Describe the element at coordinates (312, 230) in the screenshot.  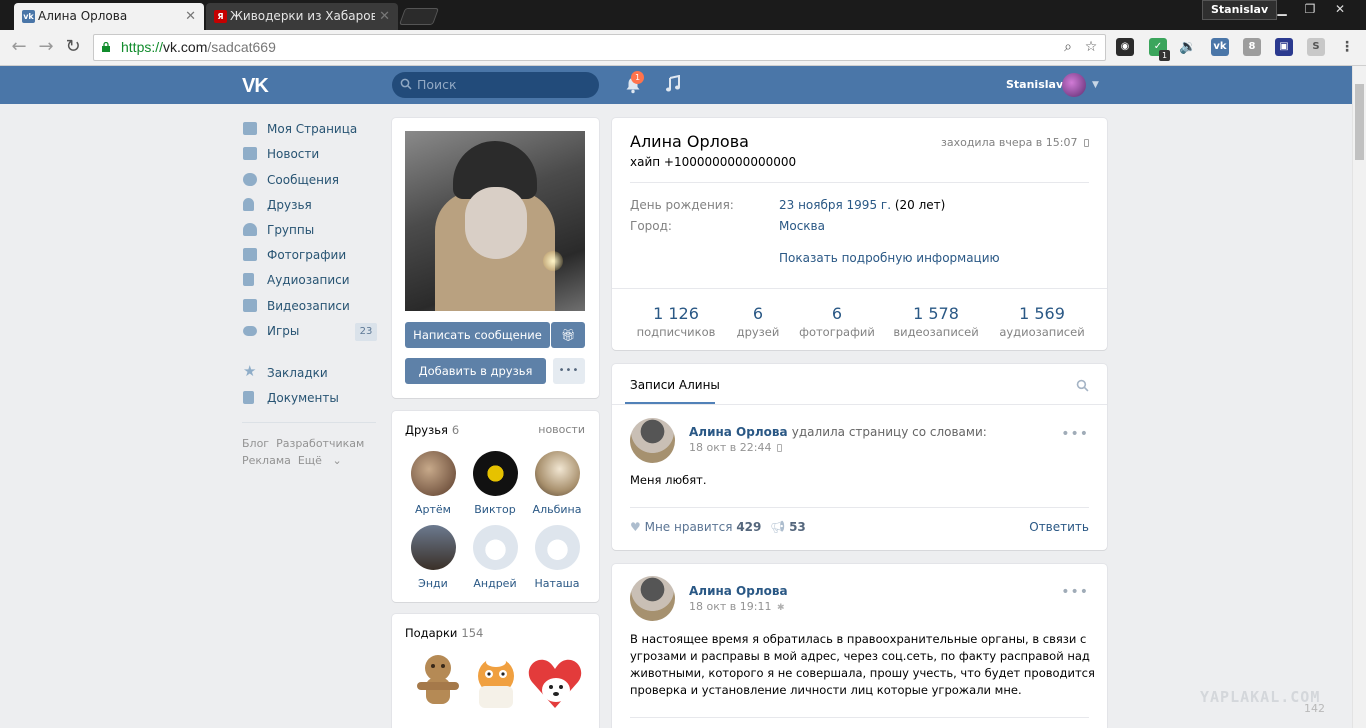
I see `menu-item-groups: Группы` at that location.